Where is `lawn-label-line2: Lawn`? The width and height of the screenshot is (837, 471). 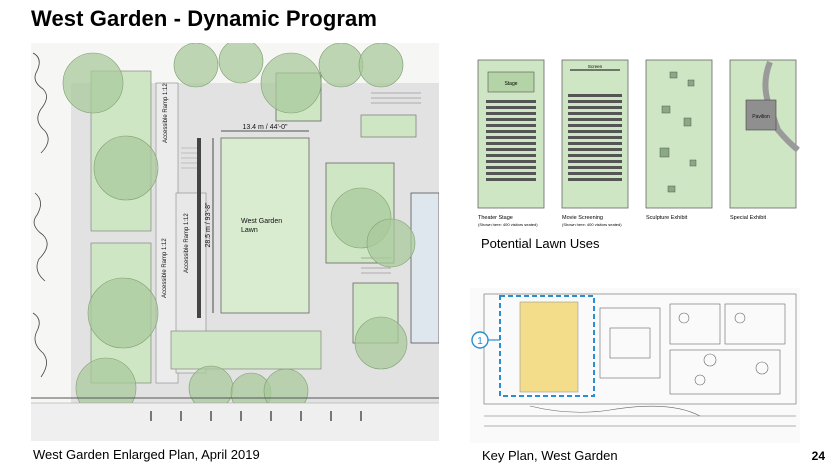
lawn-label-line2: Lawn is located at coordinates (249, 230).